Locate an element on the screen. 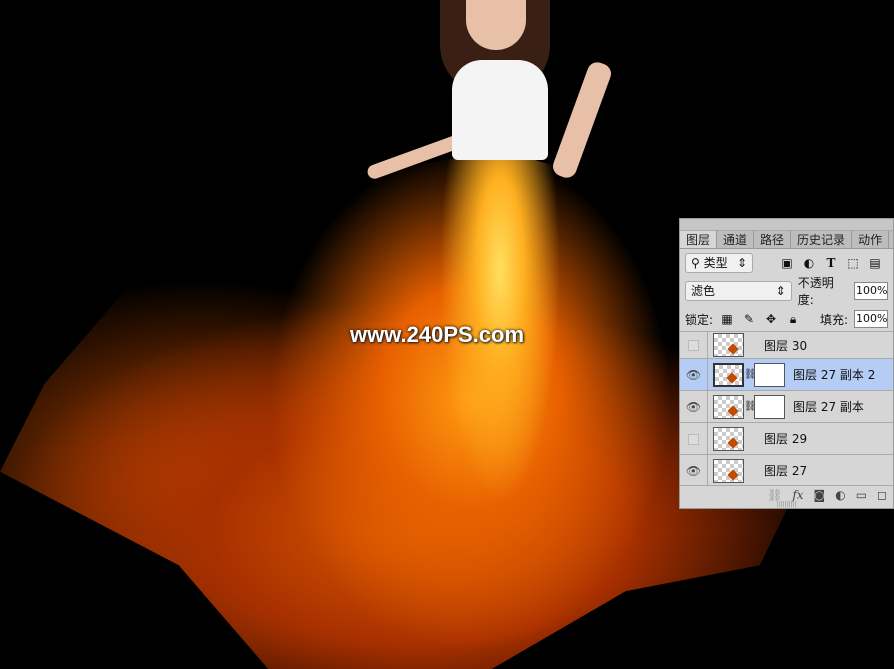 This screenshot has height=669, width=894. layer-name: 图层 27 副本 2 is located at coordinates (834, 375).